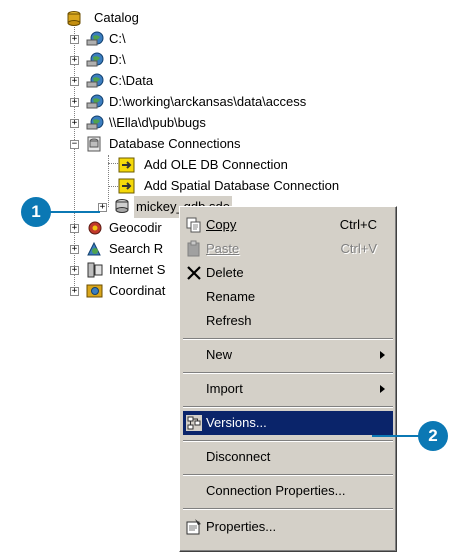  I want to click on internet-servers-icon, so click(95, 270).